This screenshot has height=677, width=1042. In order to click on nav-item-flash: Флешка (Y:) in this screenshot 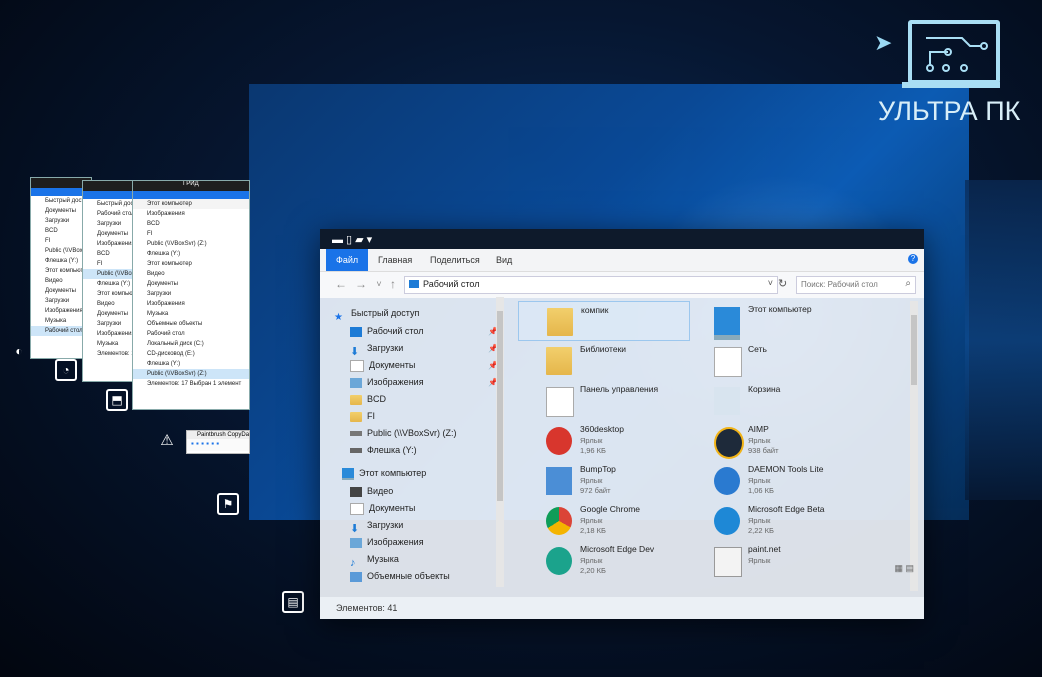, I will do `click(383, 450)`.